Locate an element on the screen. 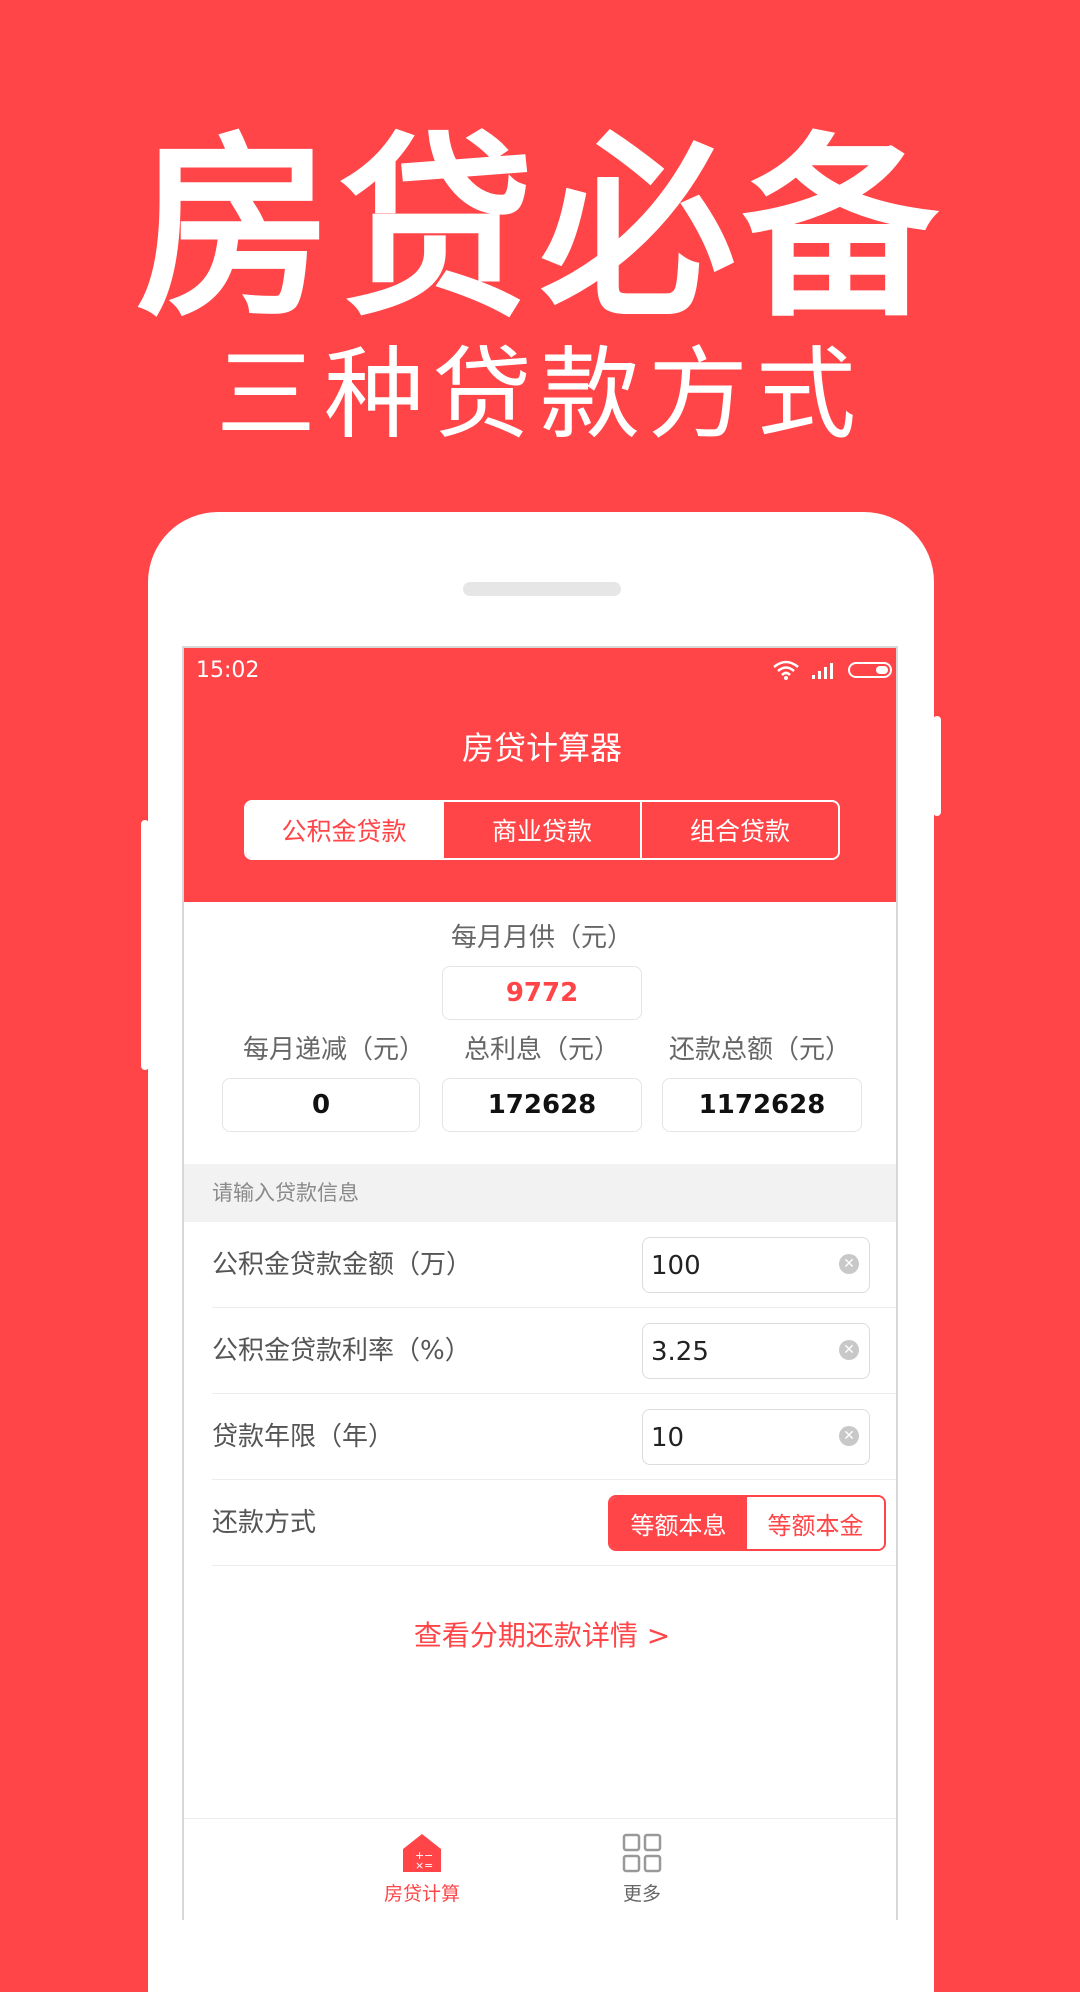 This screenshot has width=1080, height=1992. loan-term-input is located at coordinates (738, 1438).